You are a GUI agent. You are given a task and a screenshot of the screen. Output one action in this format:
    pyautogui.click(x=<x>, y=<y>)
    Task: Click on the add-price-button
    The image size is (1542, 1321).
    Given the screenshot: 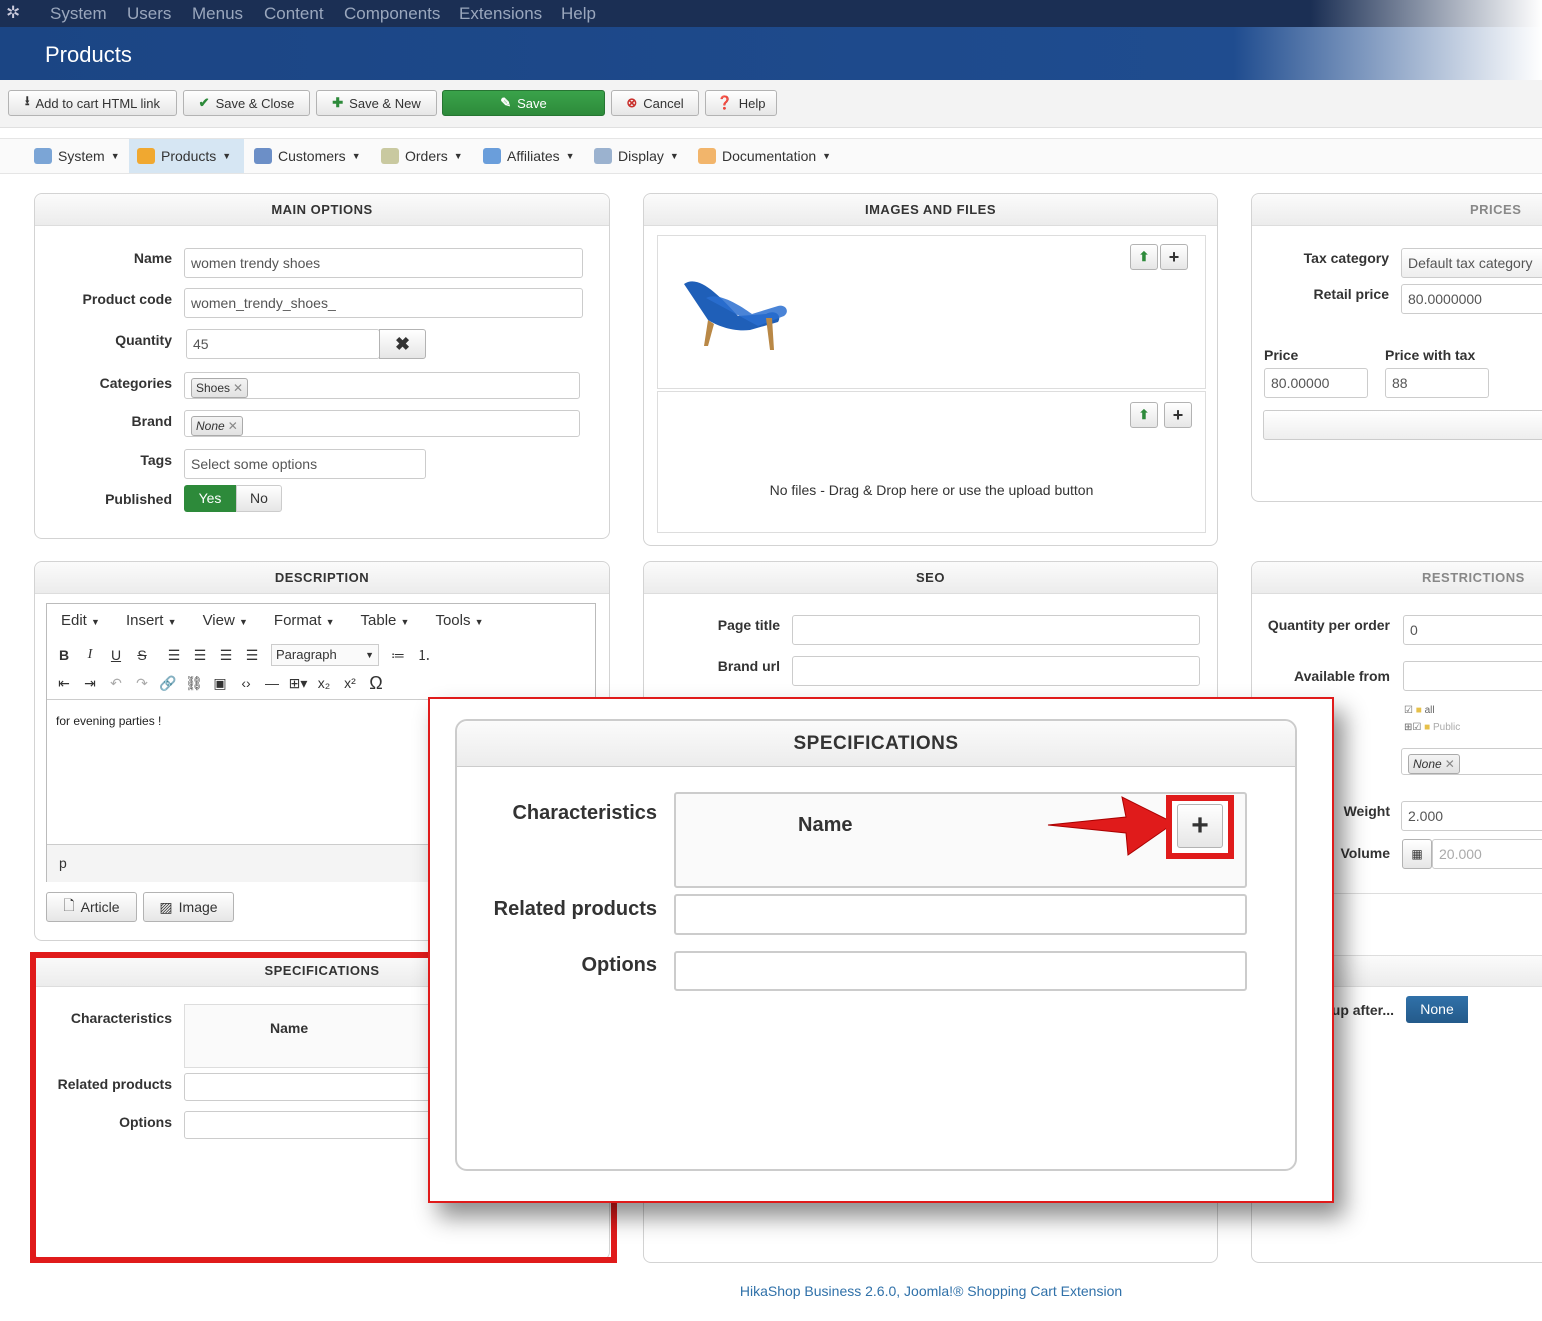 What is the action you would take?
    pyautogui.click(x=1402, y=425)
    